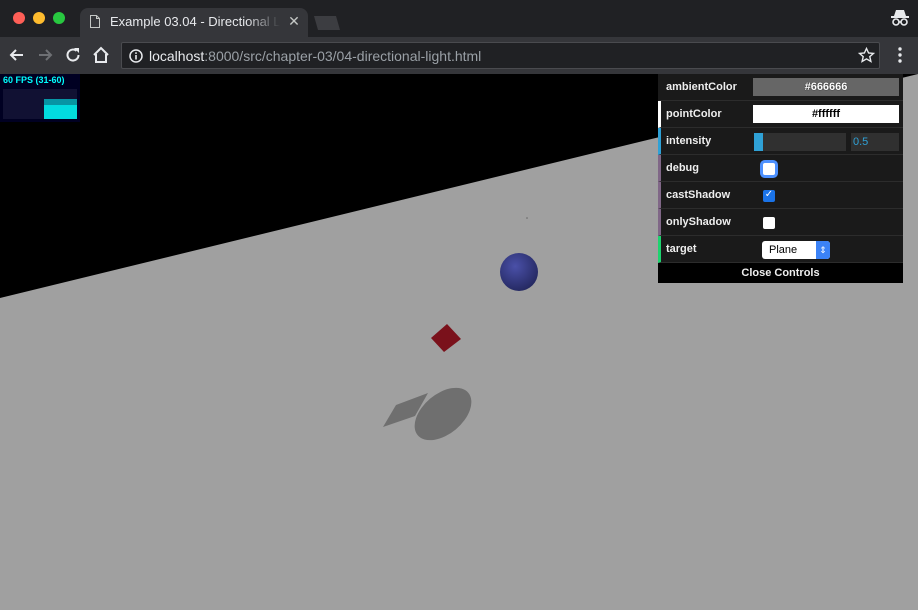  What do you see at coordinates (101, 55) in the screenshot?
I see `home-icon` at bounding box center [101, 55].